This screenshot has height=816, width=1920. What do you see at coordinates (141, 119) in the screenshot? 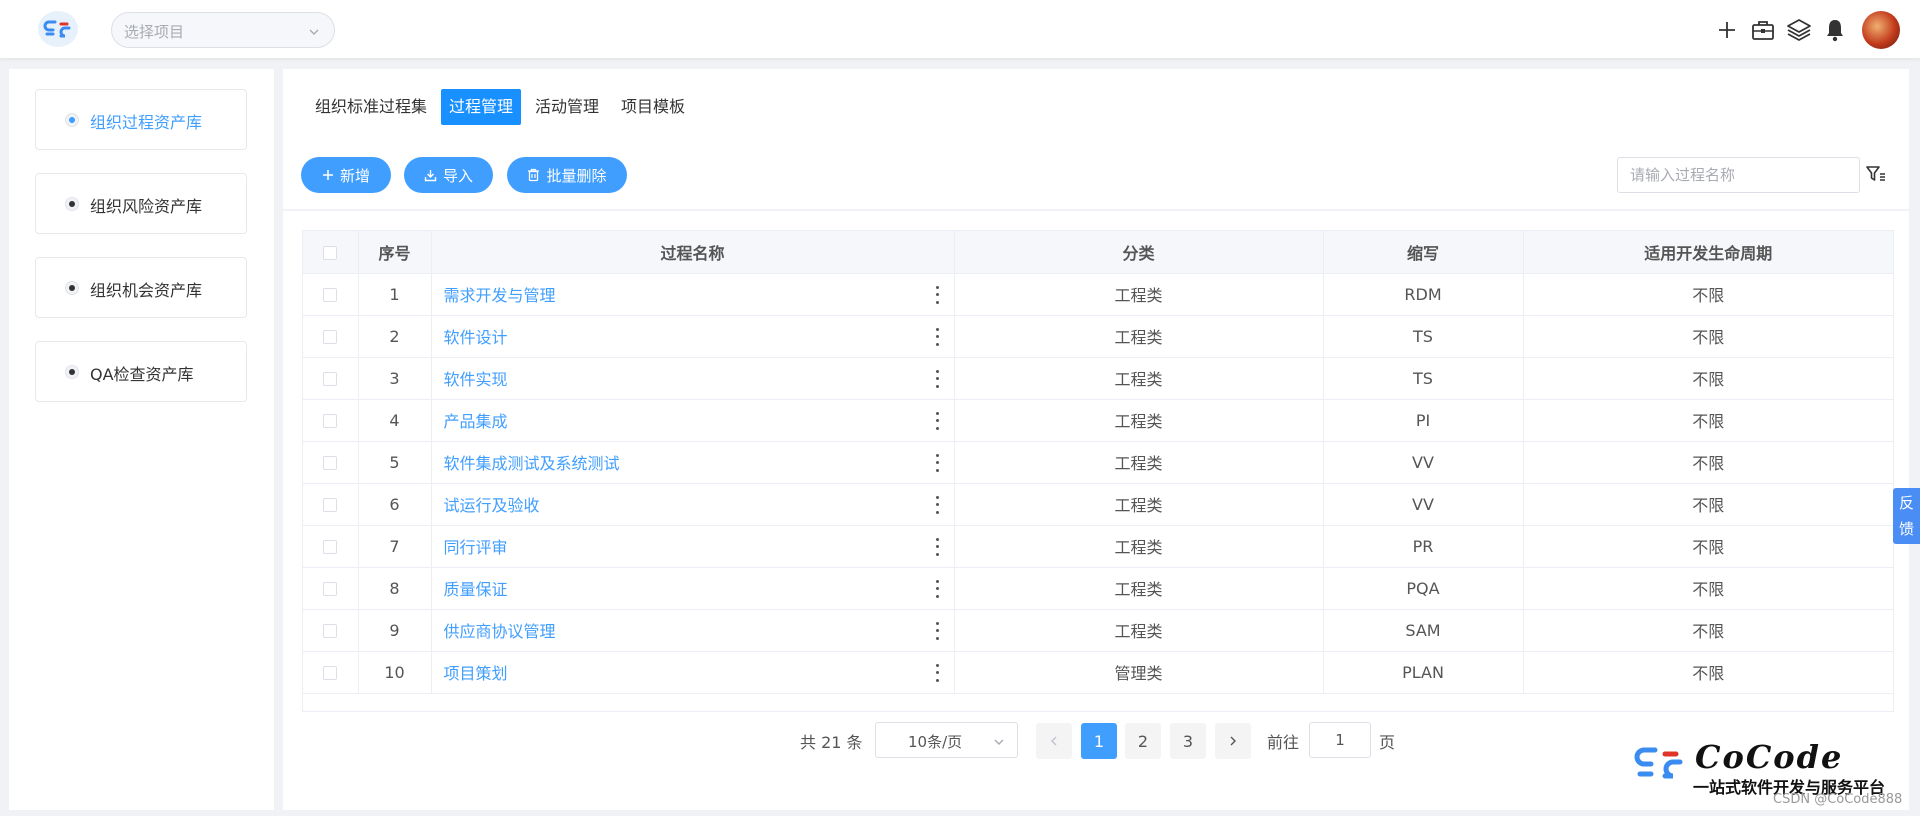
I see `sidebar-item-process-assets: 组织过程资产库` at bounding box center [141, 119].